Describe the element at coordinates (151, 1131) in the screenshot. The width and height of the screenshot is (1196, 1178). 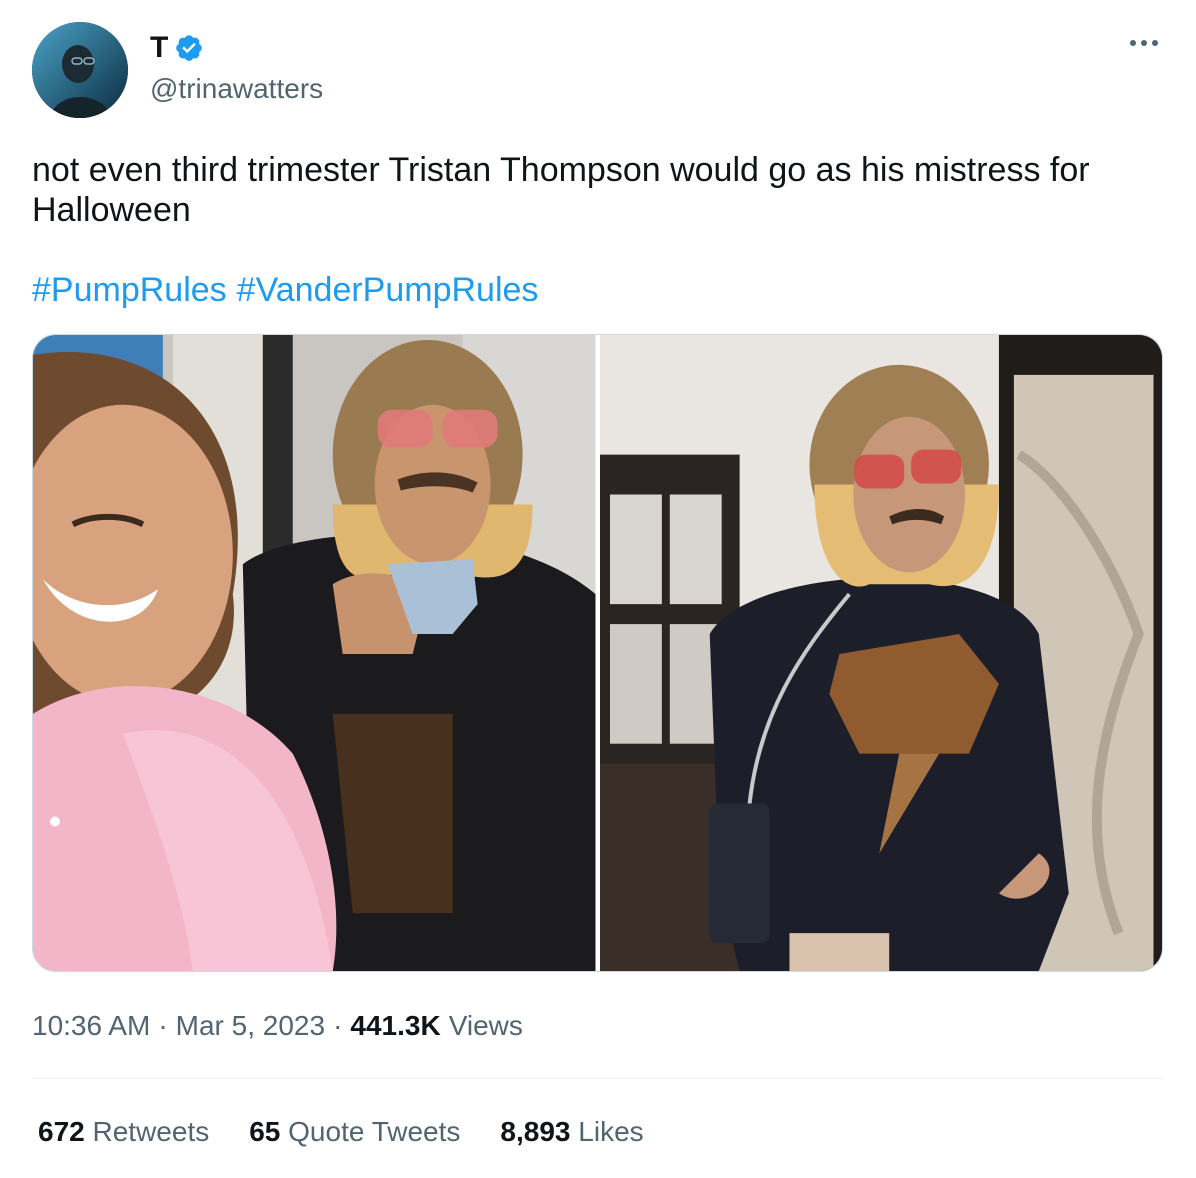
I see `retweets-label: Retweets` at that location.